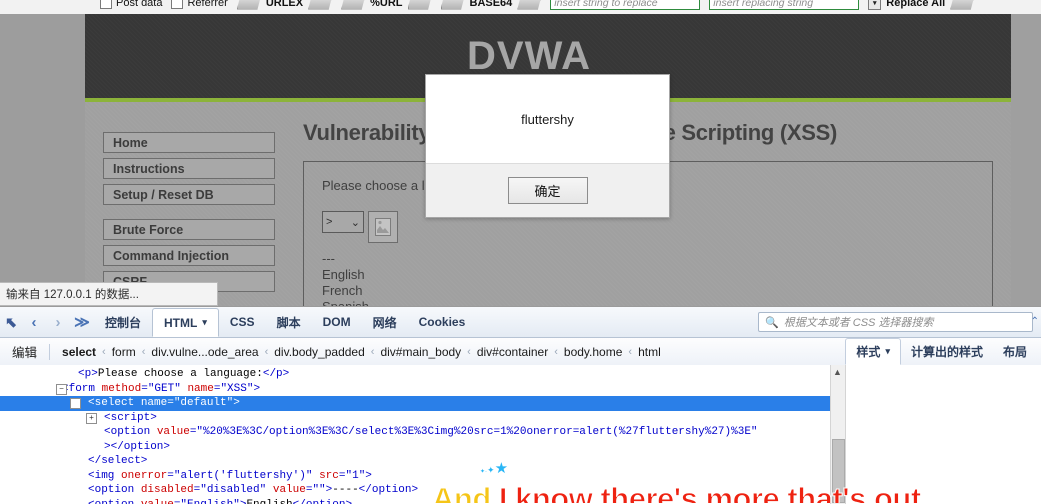 Image resolution: width=1041 pixels, height=504 pixels. Describe the element at coordinates (491, 5) in the screenshot. I see `base64-button: BASE64` at that location.